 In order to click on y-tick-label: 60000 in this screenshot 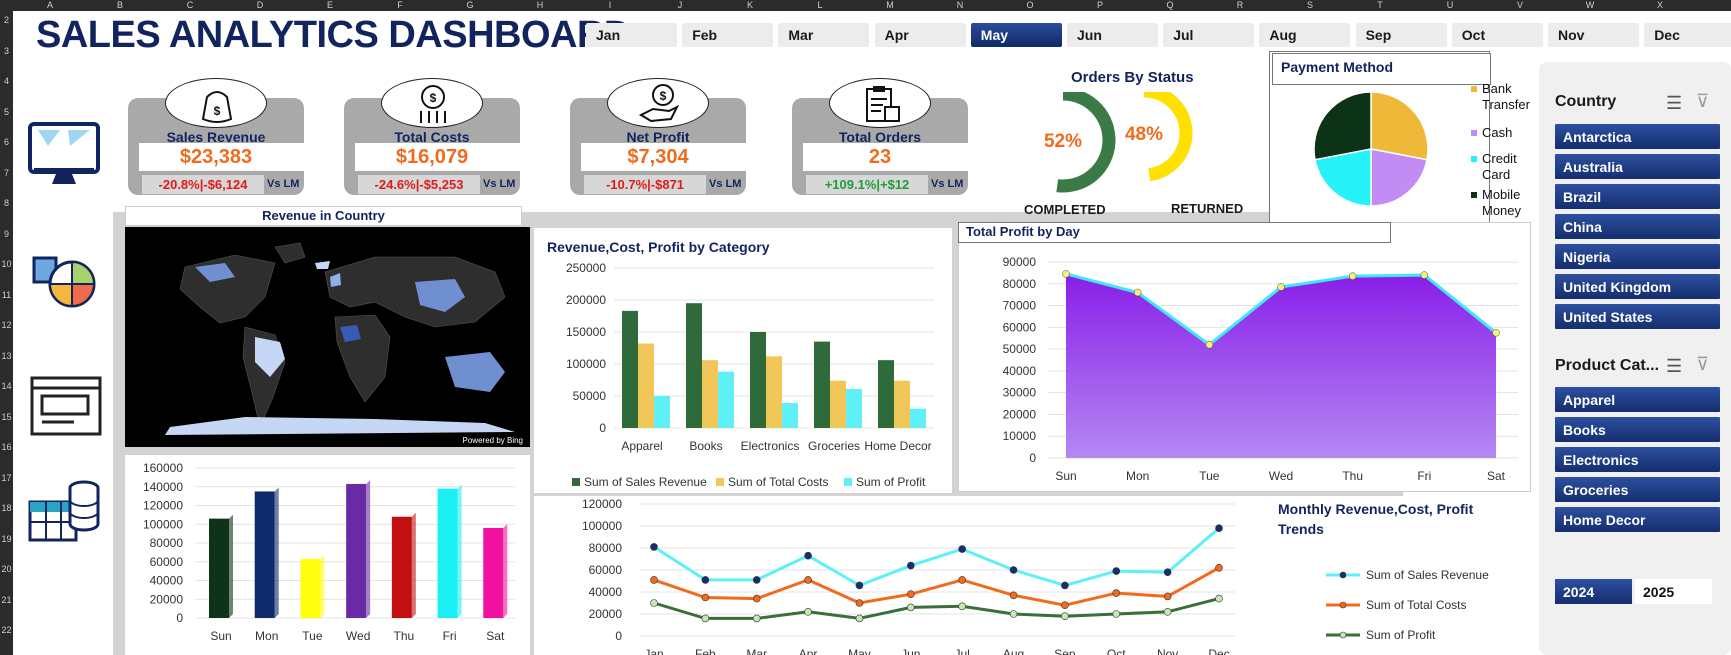, I will do `click(167, 562)`.